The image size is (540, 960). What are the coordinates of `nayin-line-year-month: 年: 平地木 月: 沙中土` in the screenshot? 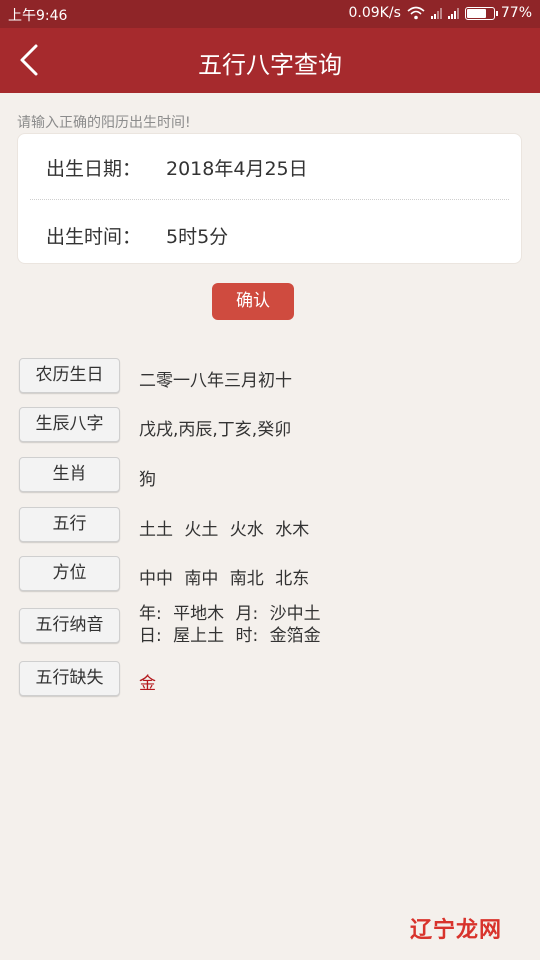 It's located at (230, 614).